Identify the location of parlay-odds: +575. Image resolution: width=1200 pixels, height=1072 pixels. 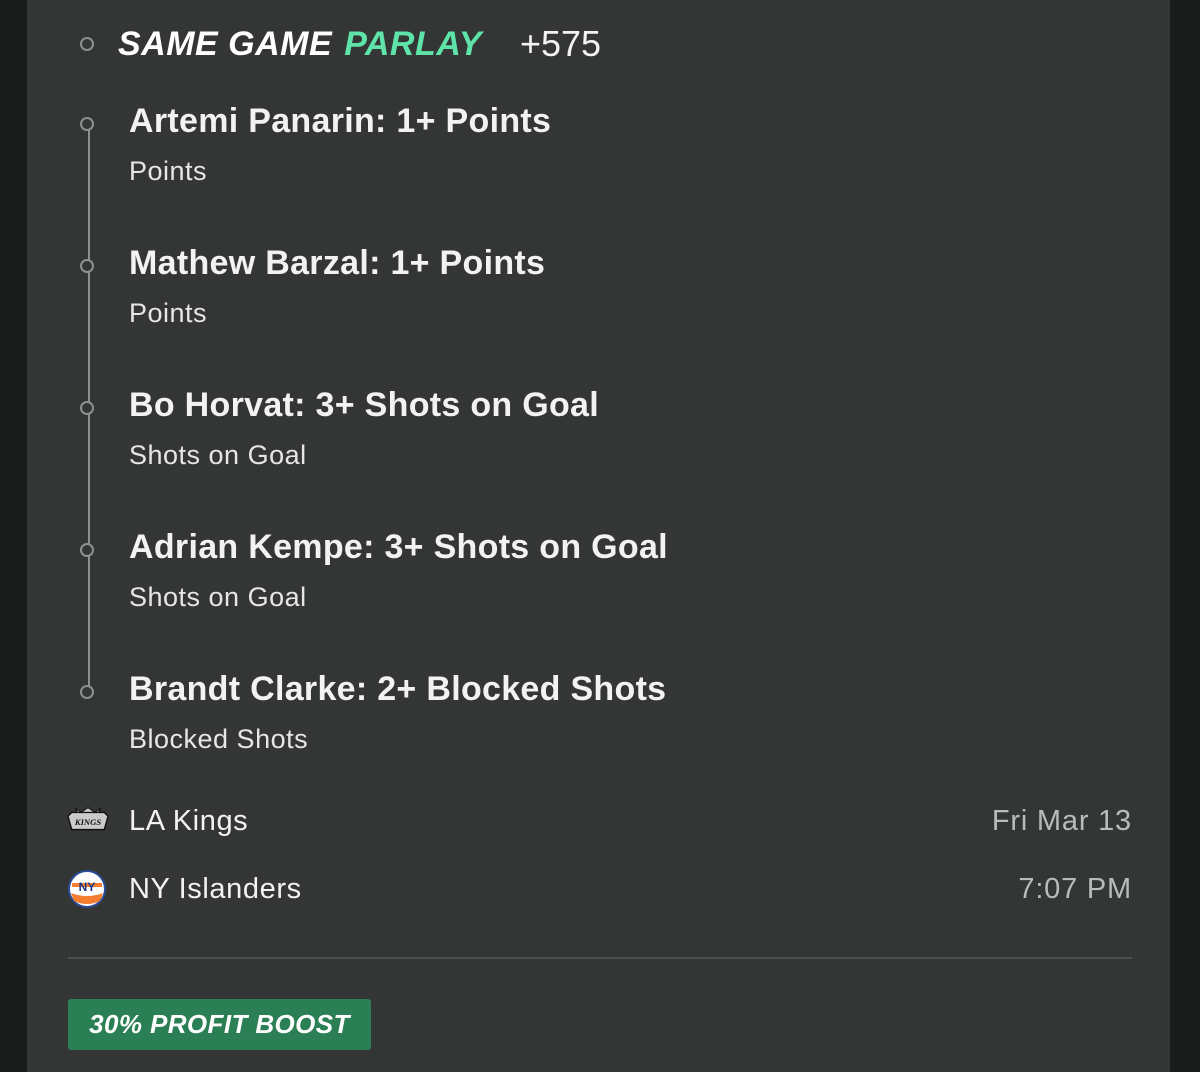
(560, 43).